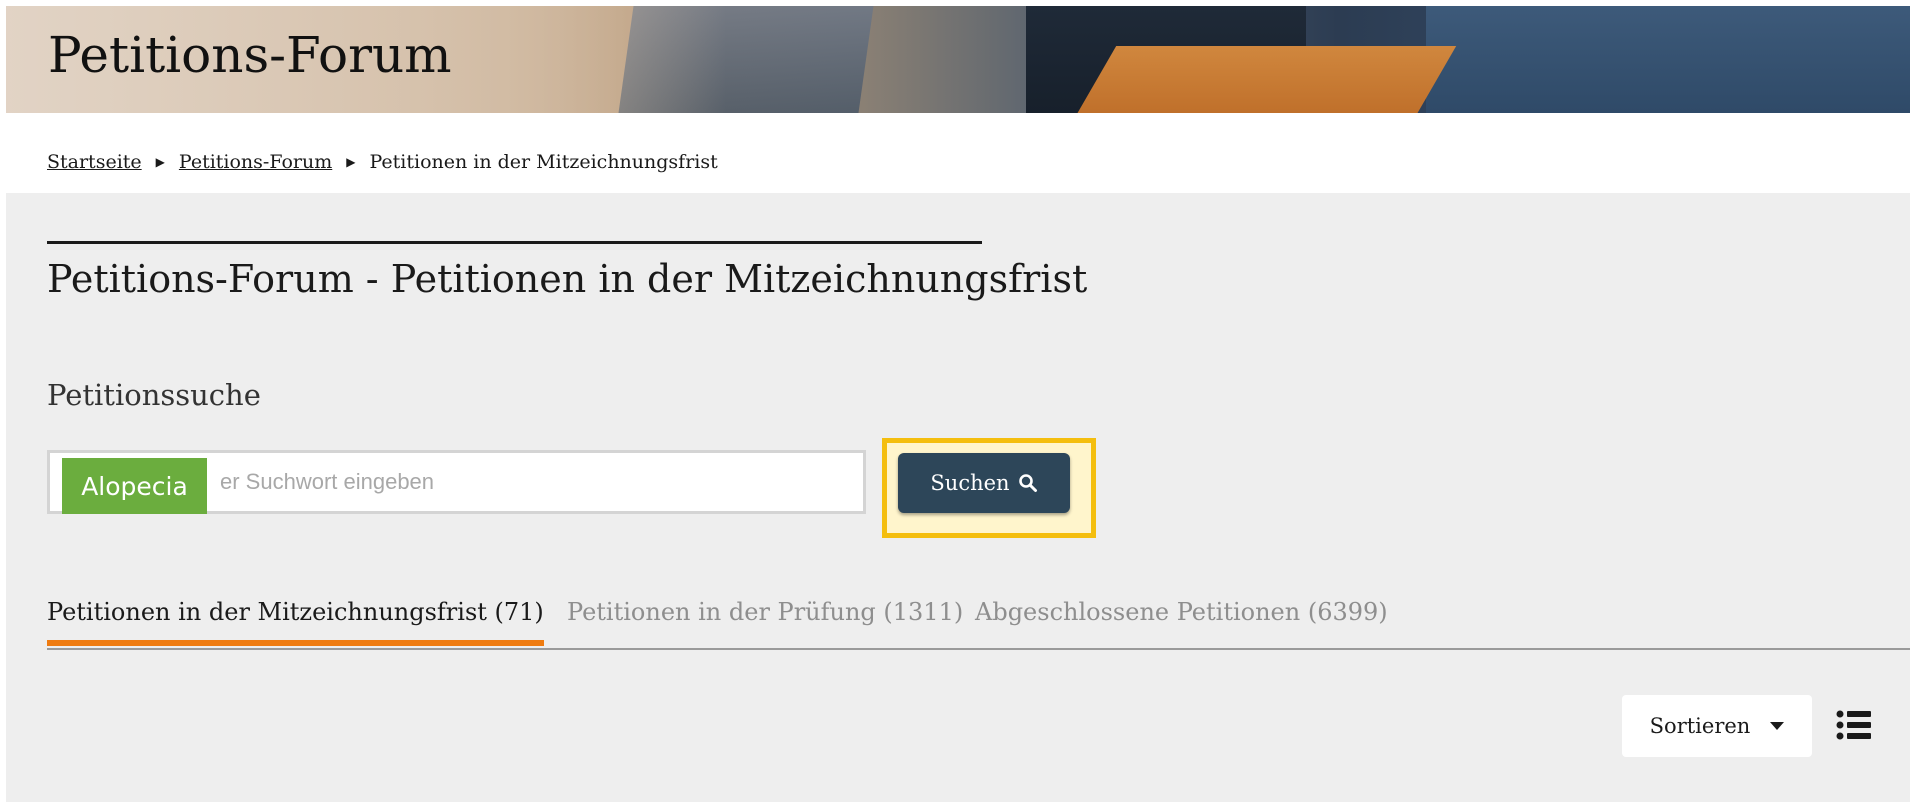 Image resolution: width=1916 pixels, height=802 pixels. I want to click on tab-pruefung: Petitionen in der Prüfung (1311), so click(765, 618).